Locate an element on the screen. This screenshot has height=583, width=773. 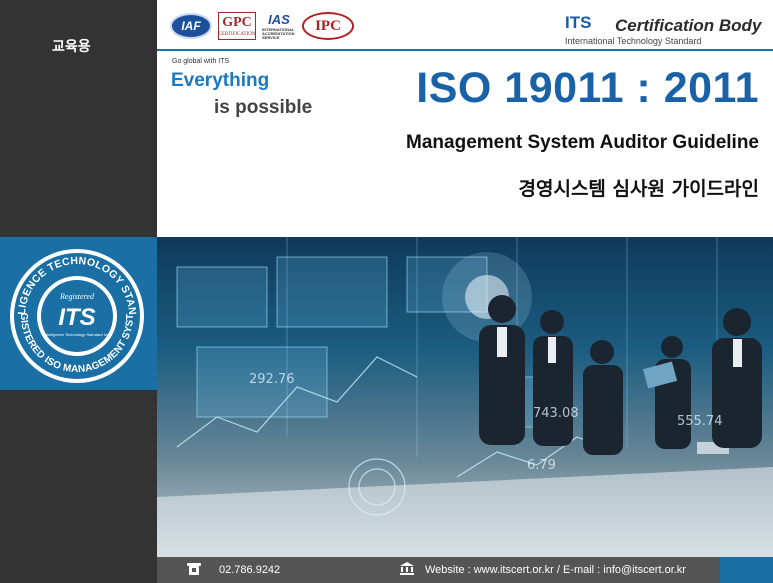
its-brand: ITS is located at coordinates (578, 22).